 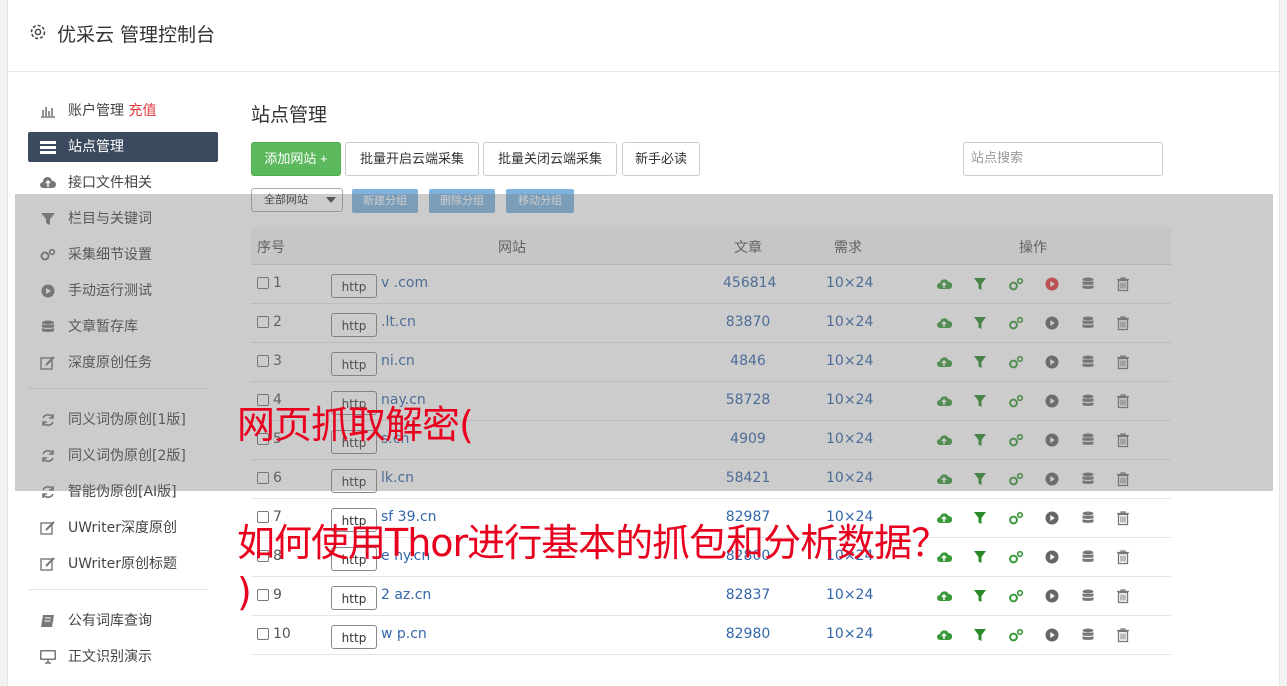 What do you see at coordinates (748, 634) in the screenshot?
I see `article-count: 82980` at bounding box center [748, 634].